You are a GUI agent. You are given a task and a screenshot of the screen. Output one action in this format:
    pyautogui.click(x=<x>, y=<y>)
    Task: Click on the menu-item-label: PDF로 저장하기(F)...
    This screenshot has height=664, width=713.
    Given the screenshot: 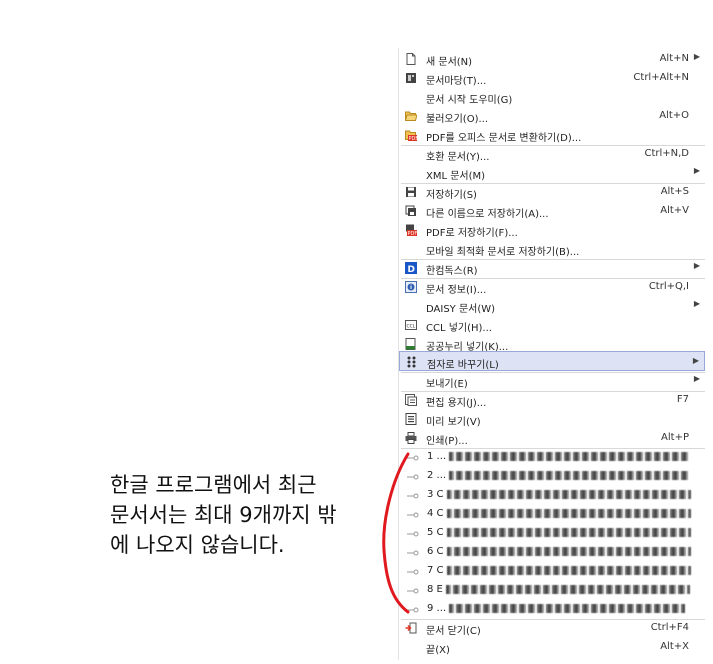 What is the action you would take?
    pyautogui.click(x=472, y=233)
    